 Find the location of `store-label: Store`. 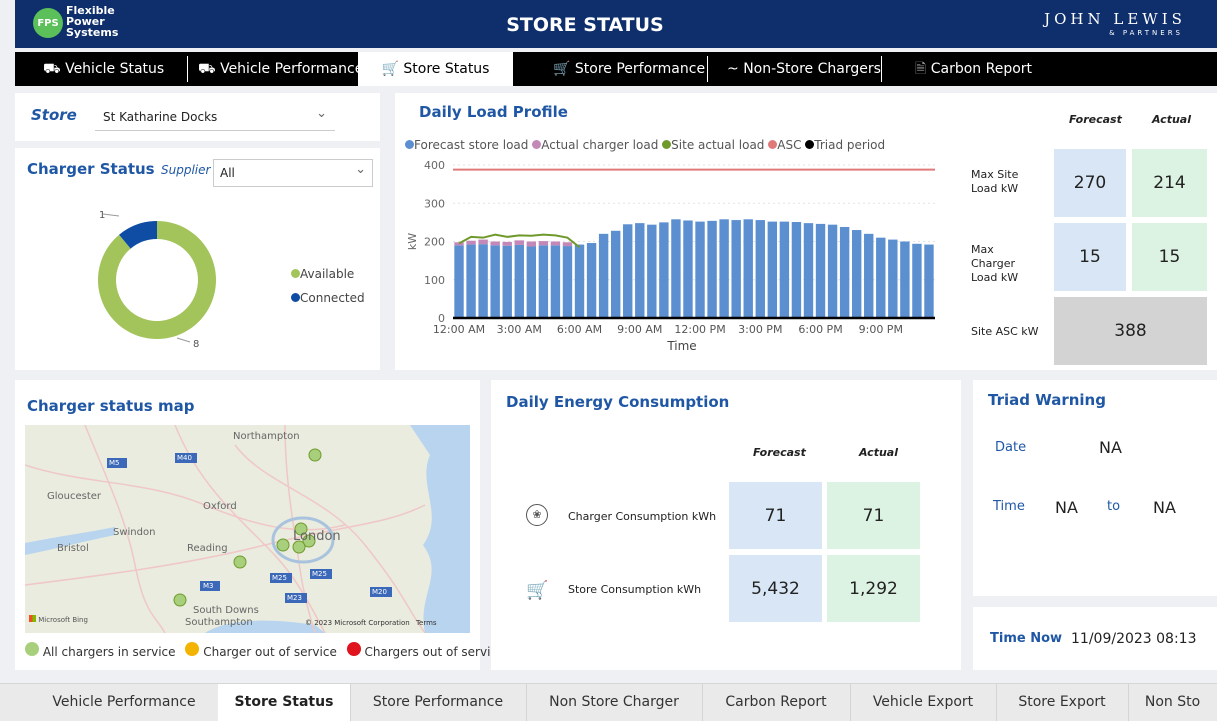

store-label: Store is located at coordinates (54, 115).